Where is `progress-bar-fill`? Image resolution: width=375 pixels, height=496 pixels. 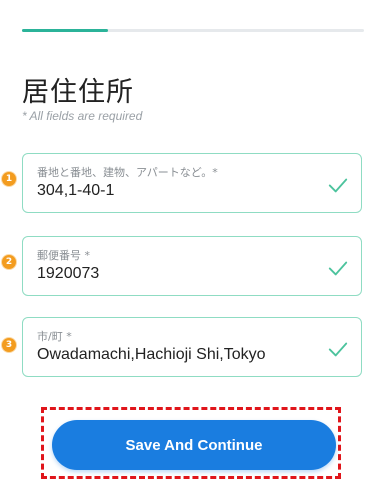
progress-bar-fill is located at coordinates (65, 30).